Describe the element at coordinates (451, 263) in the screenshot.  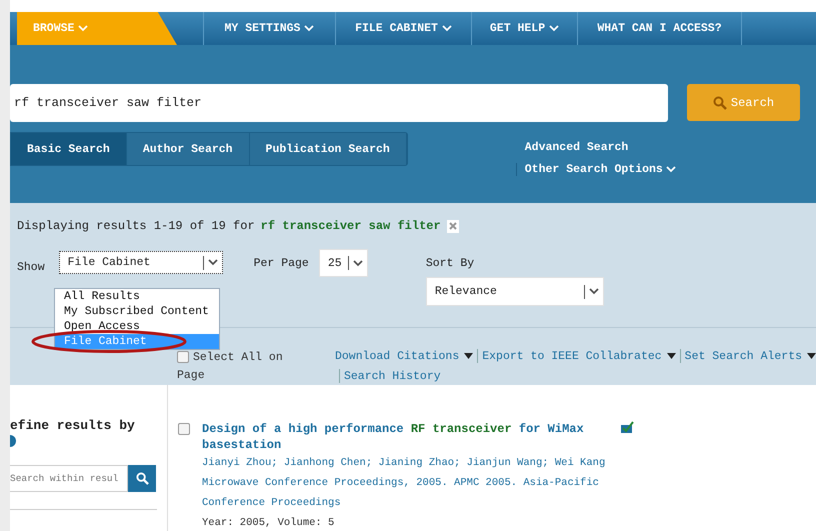
I see `sort-by-label: Sort By` at that location.